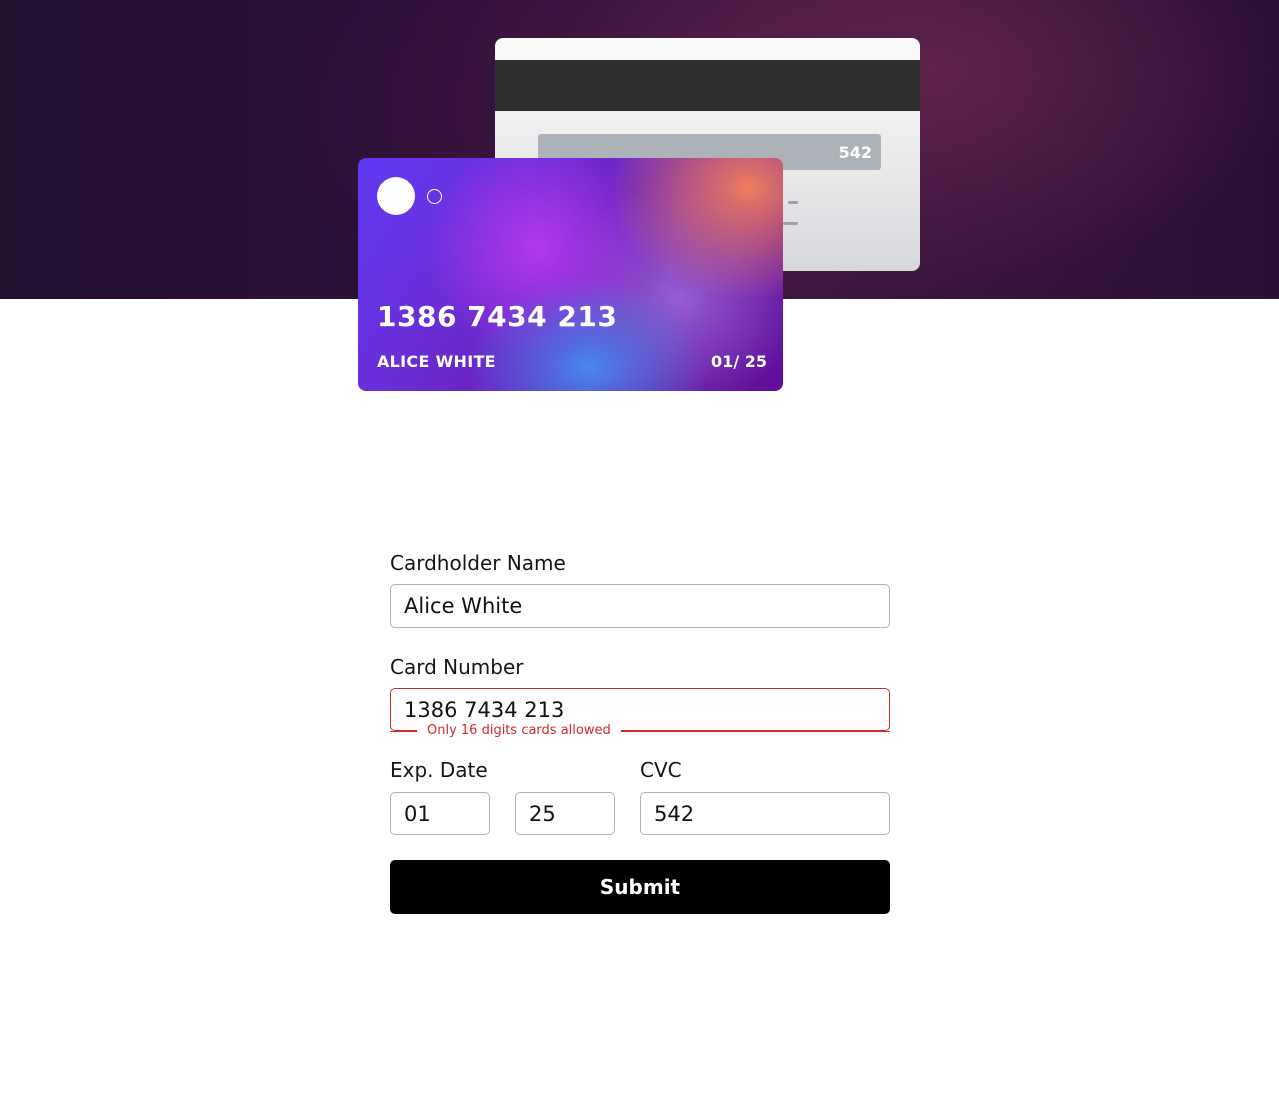 The width and height of the screenshot is (1279, 1102). What do you see at coordinates (446, 813) in the screenshot?
I see `exp-month-input` at bounding box center [446, 813].